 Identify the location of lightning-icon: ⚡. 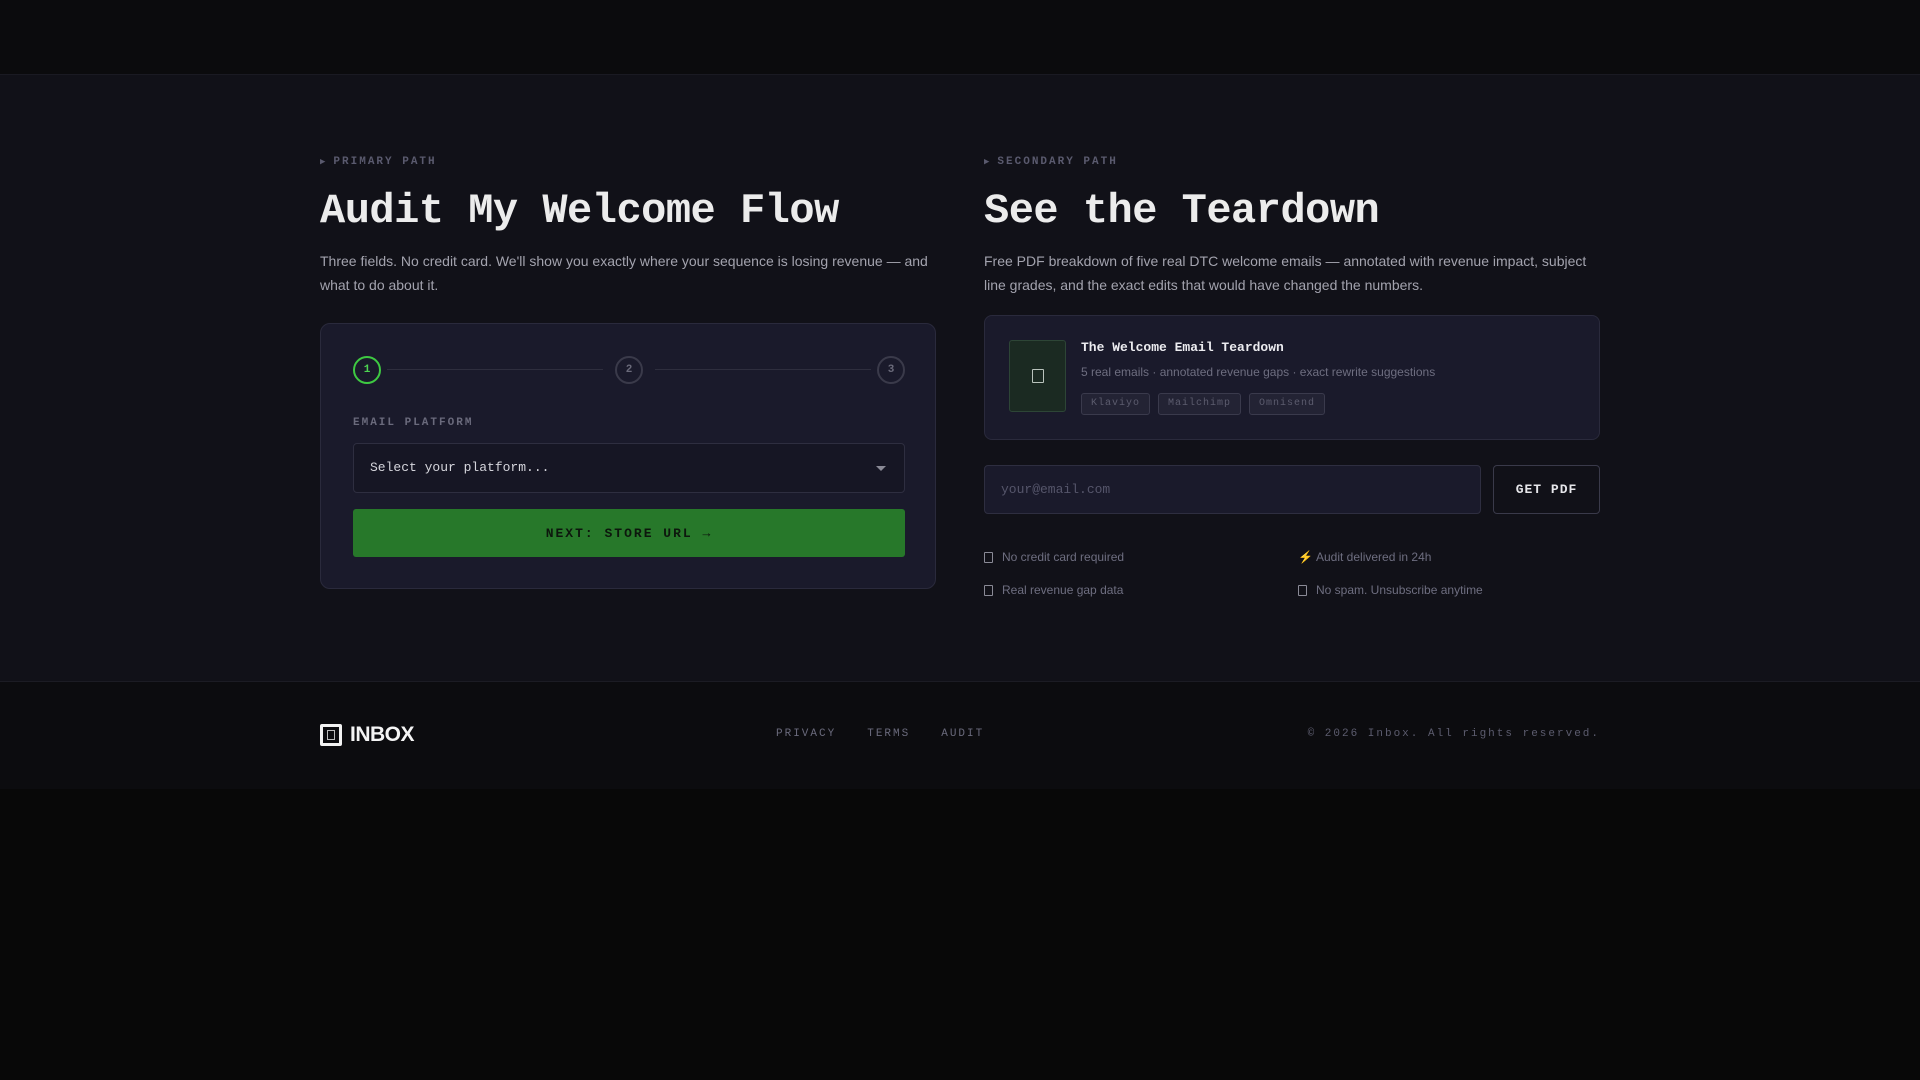
(1305, 557).